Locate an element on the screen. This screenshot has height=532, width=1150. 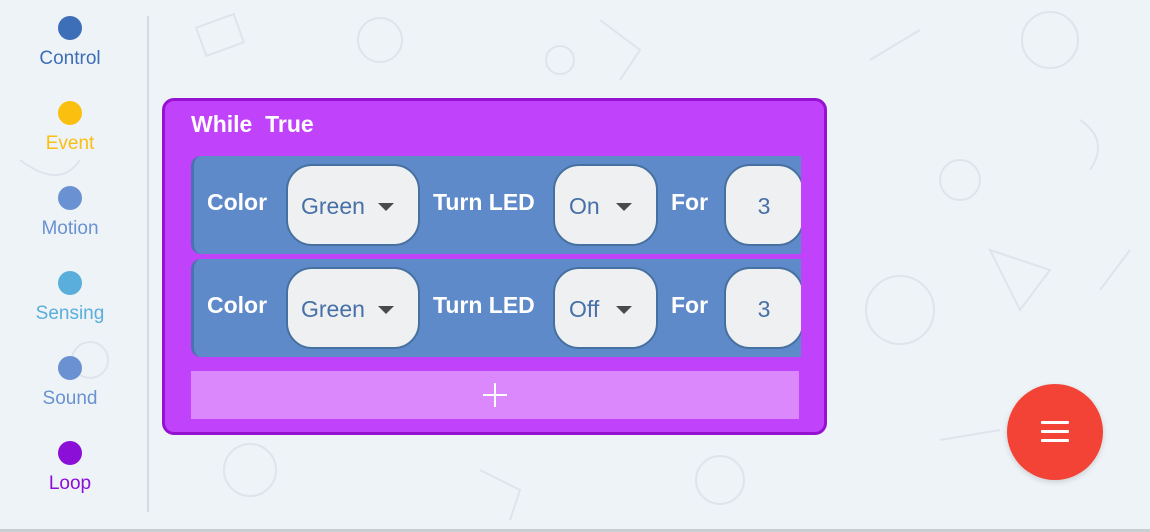
category-label: Control is located at coordinates (70, 58).